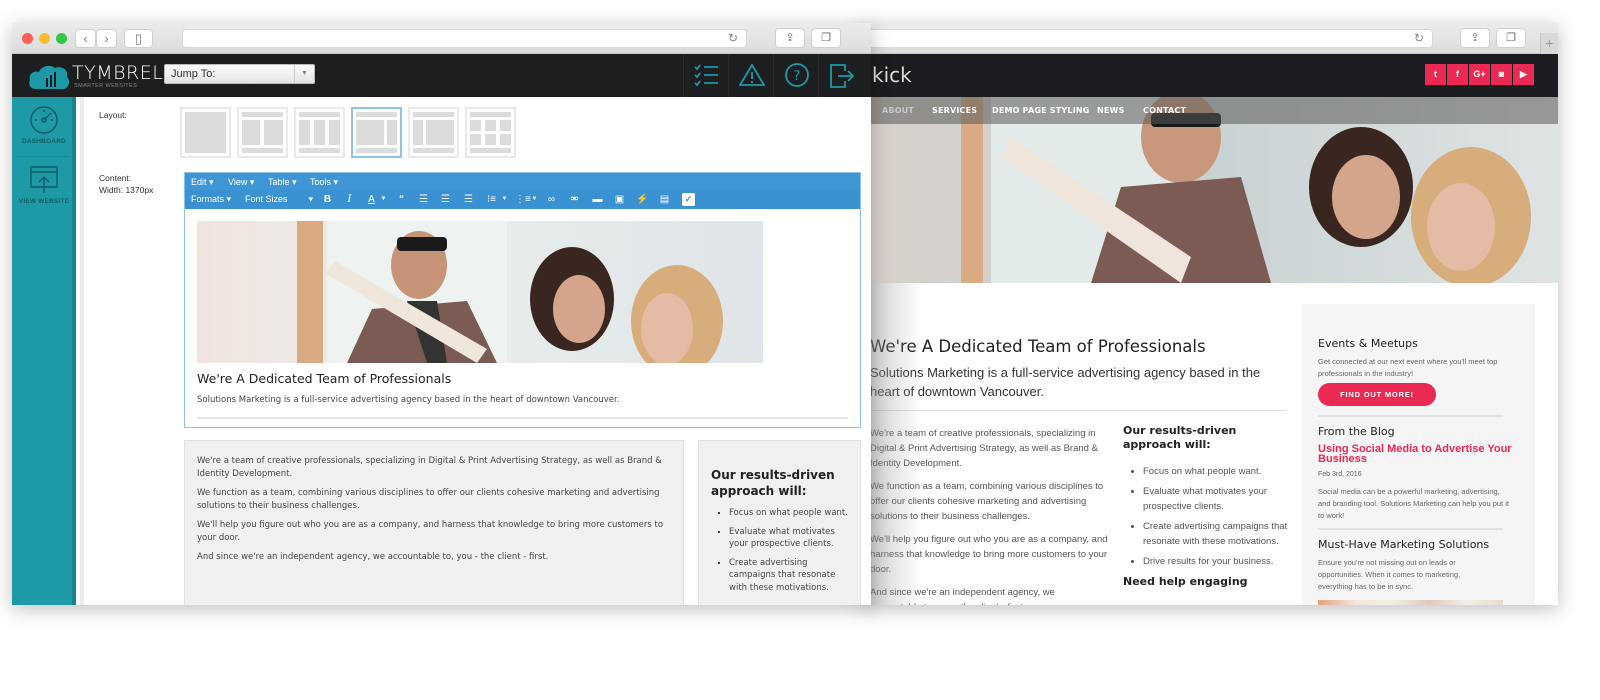 This screenshot has width=1600, height=700. Describe the element at coordinates (44, 38) in the screenshot. I see `minimize-window-button` at that location.